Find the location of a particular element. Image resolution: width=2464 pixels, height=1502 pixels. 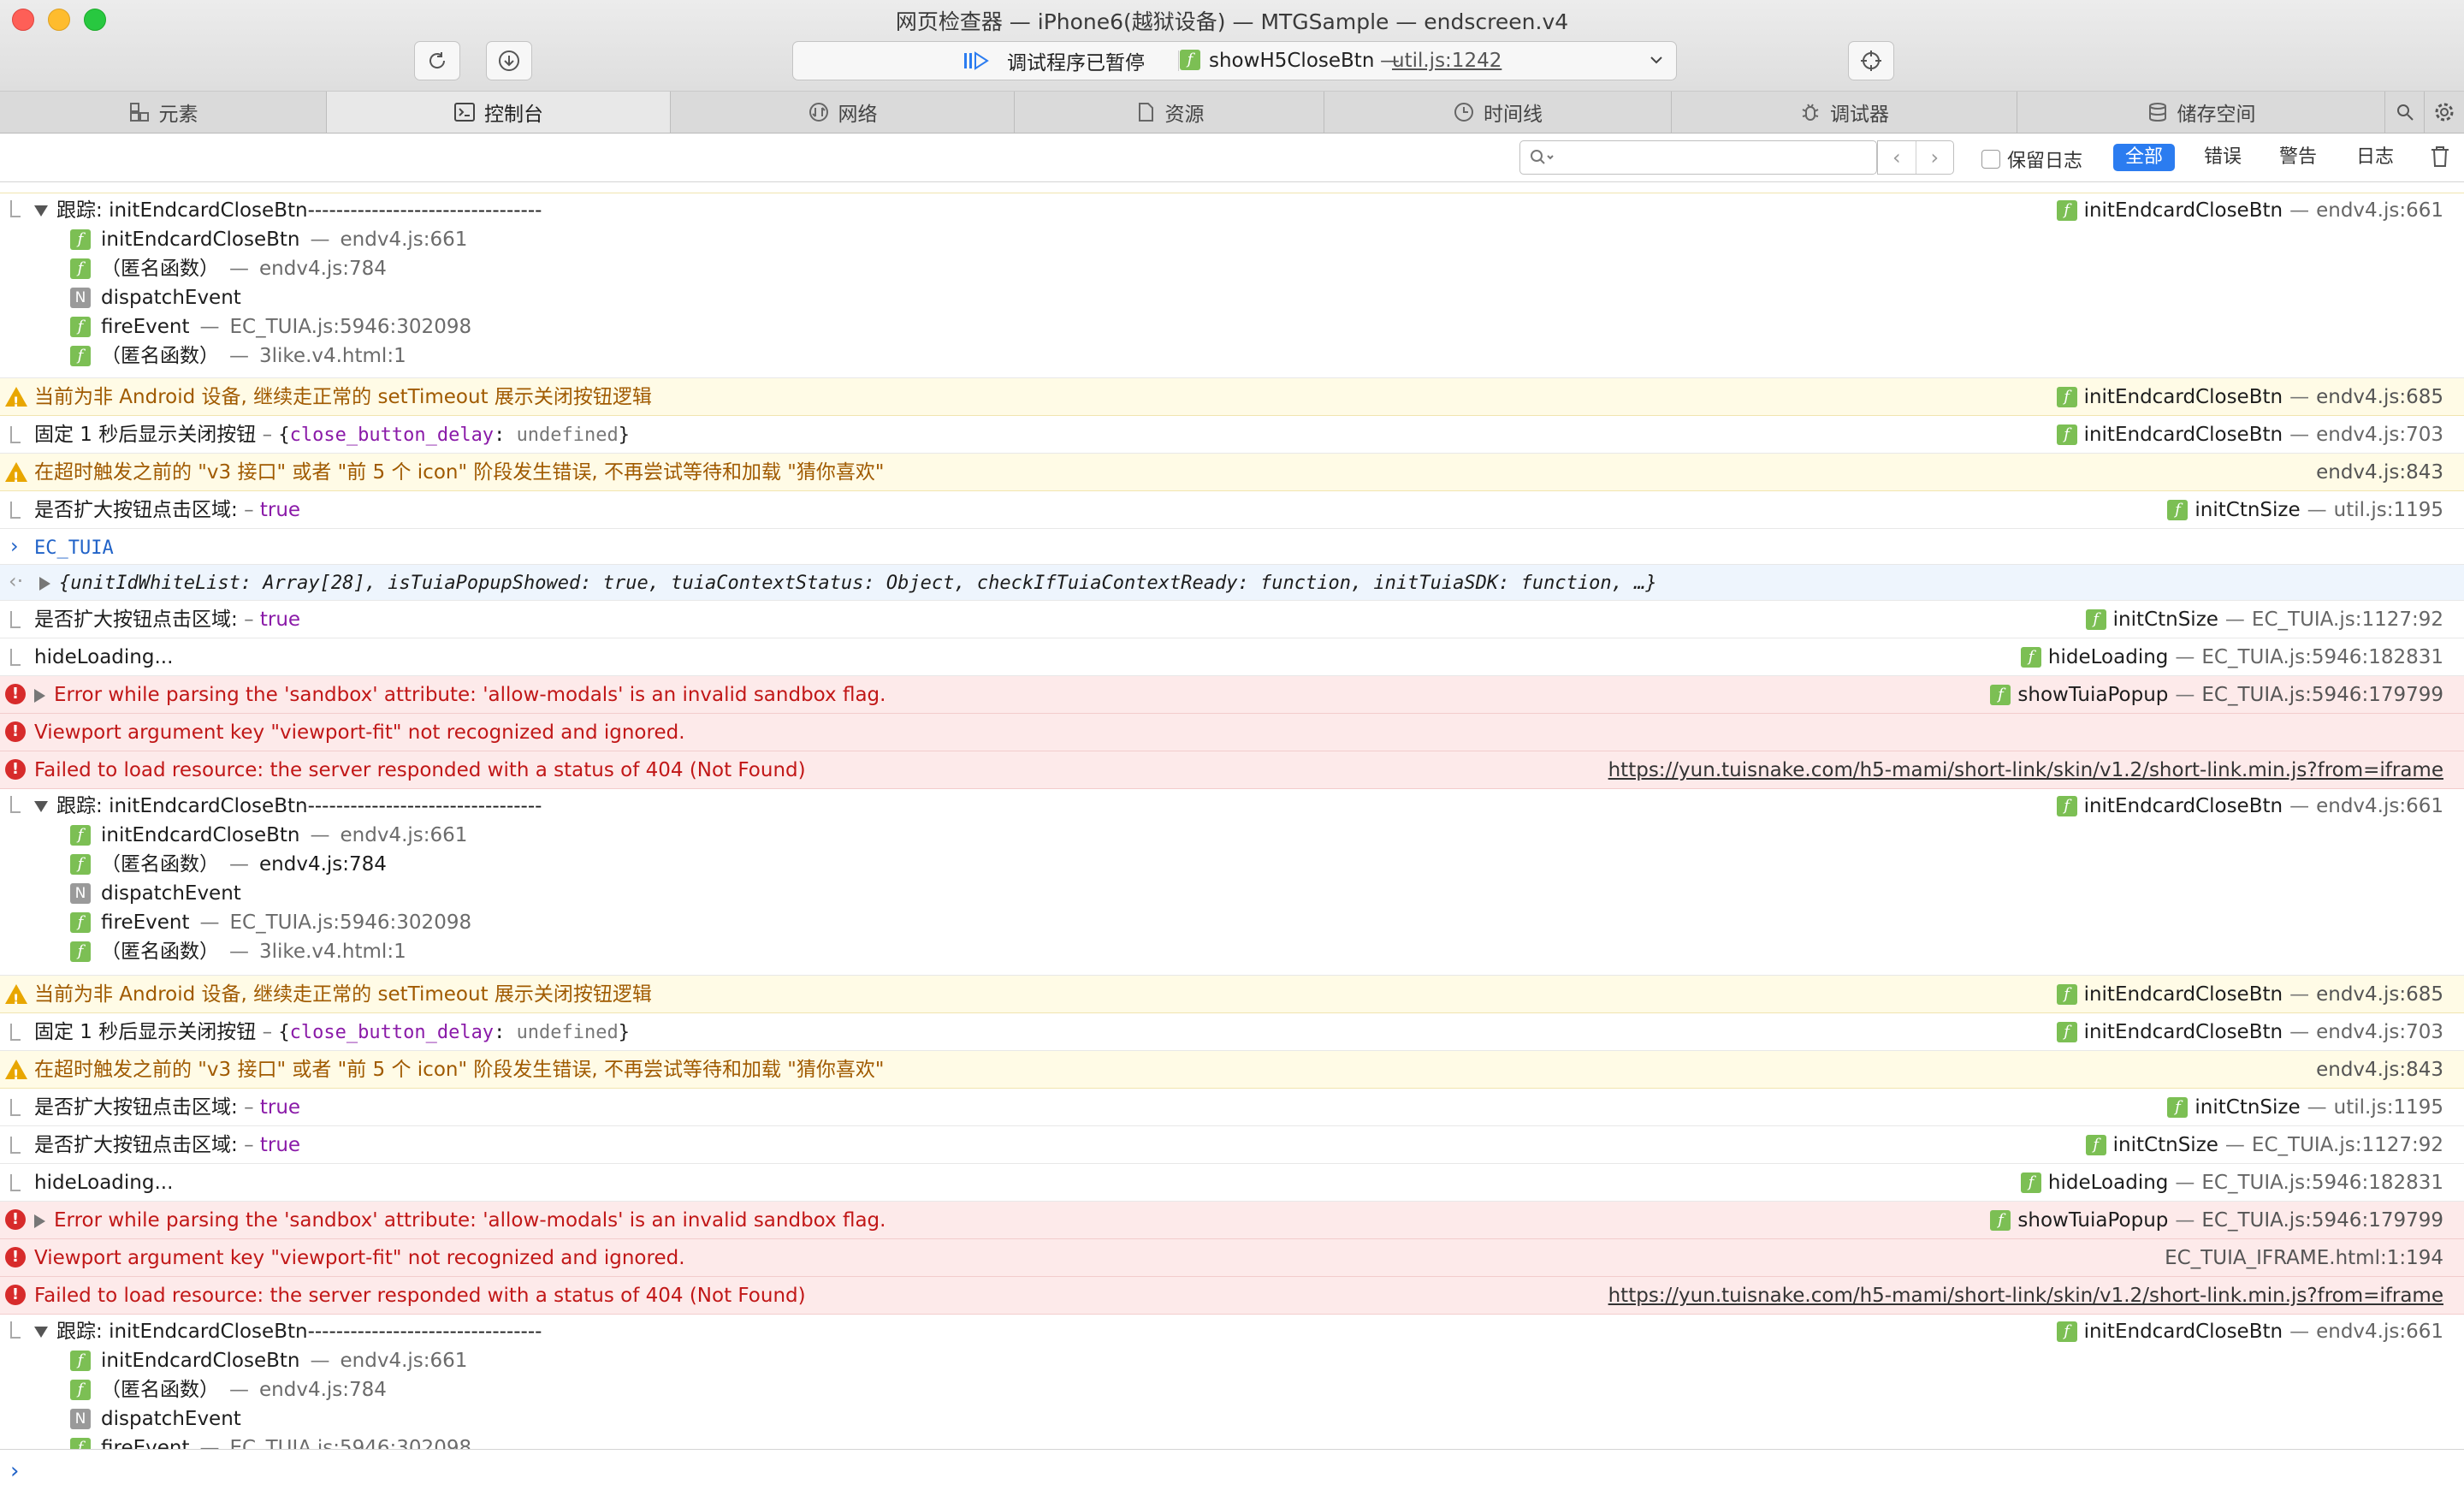

source-location: endv4.js:843 is located at coordinates (2379, 472).